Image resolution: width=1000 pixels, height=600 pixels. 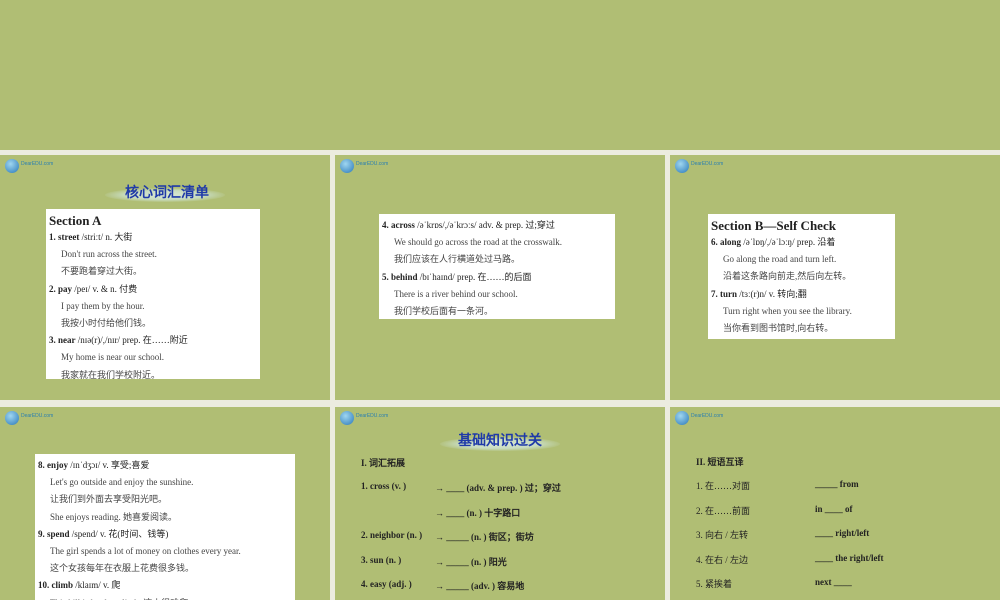 What do you see at coordinates (165, 585) in the screenshot?
I see `vocab-entry: 10. climb /klaɪm/ v. 爬` at bounding box center [165, 585].